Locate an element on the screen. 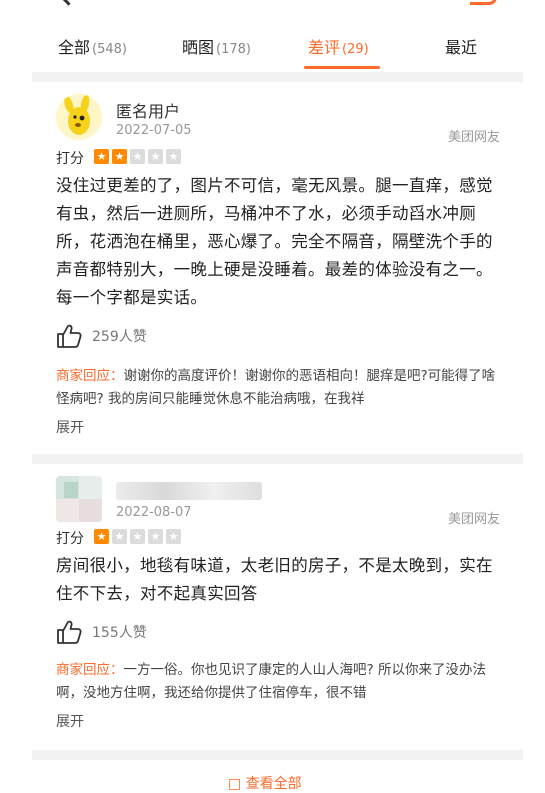 The width and height of the screenshot is (545, 793). username-redacted is located at coordinates (189, 491).